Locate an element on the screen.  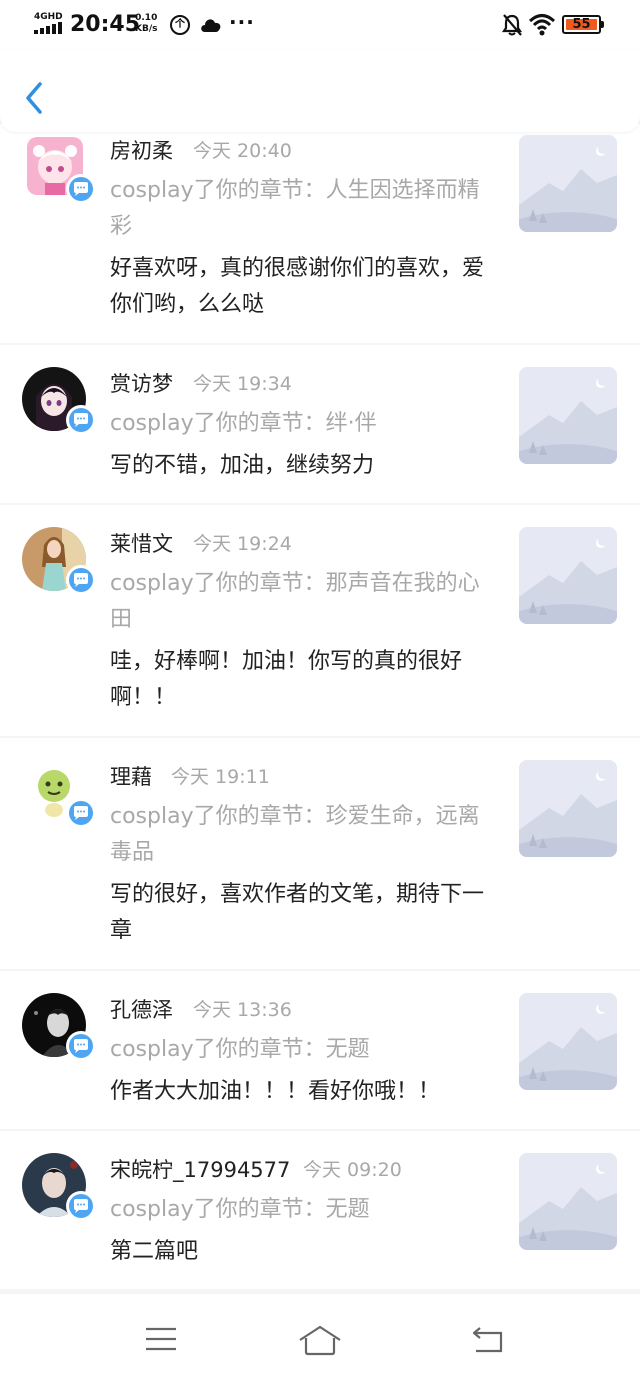
comment-text: 写的很好，喜欢作者的文笔，期待下一章 is located at coordinates (297, 912).